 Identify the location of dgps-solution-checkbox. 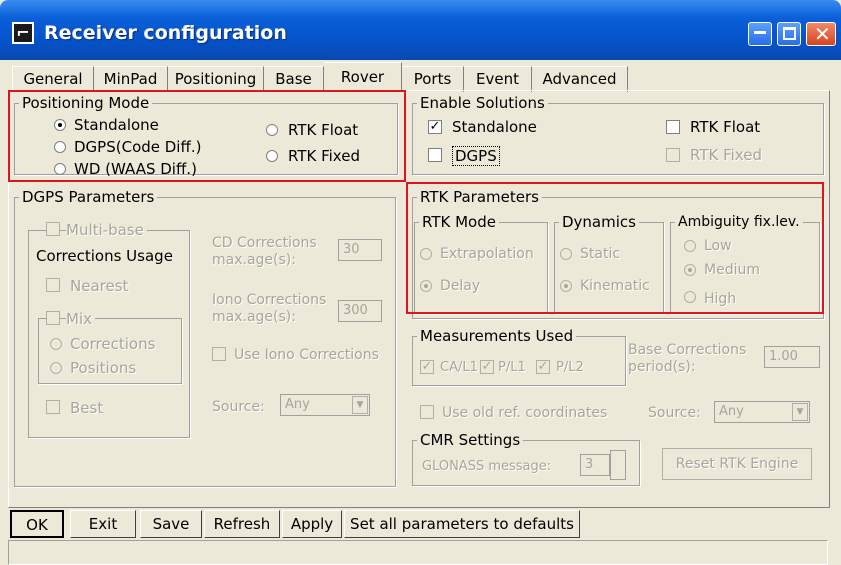
(435, 155).